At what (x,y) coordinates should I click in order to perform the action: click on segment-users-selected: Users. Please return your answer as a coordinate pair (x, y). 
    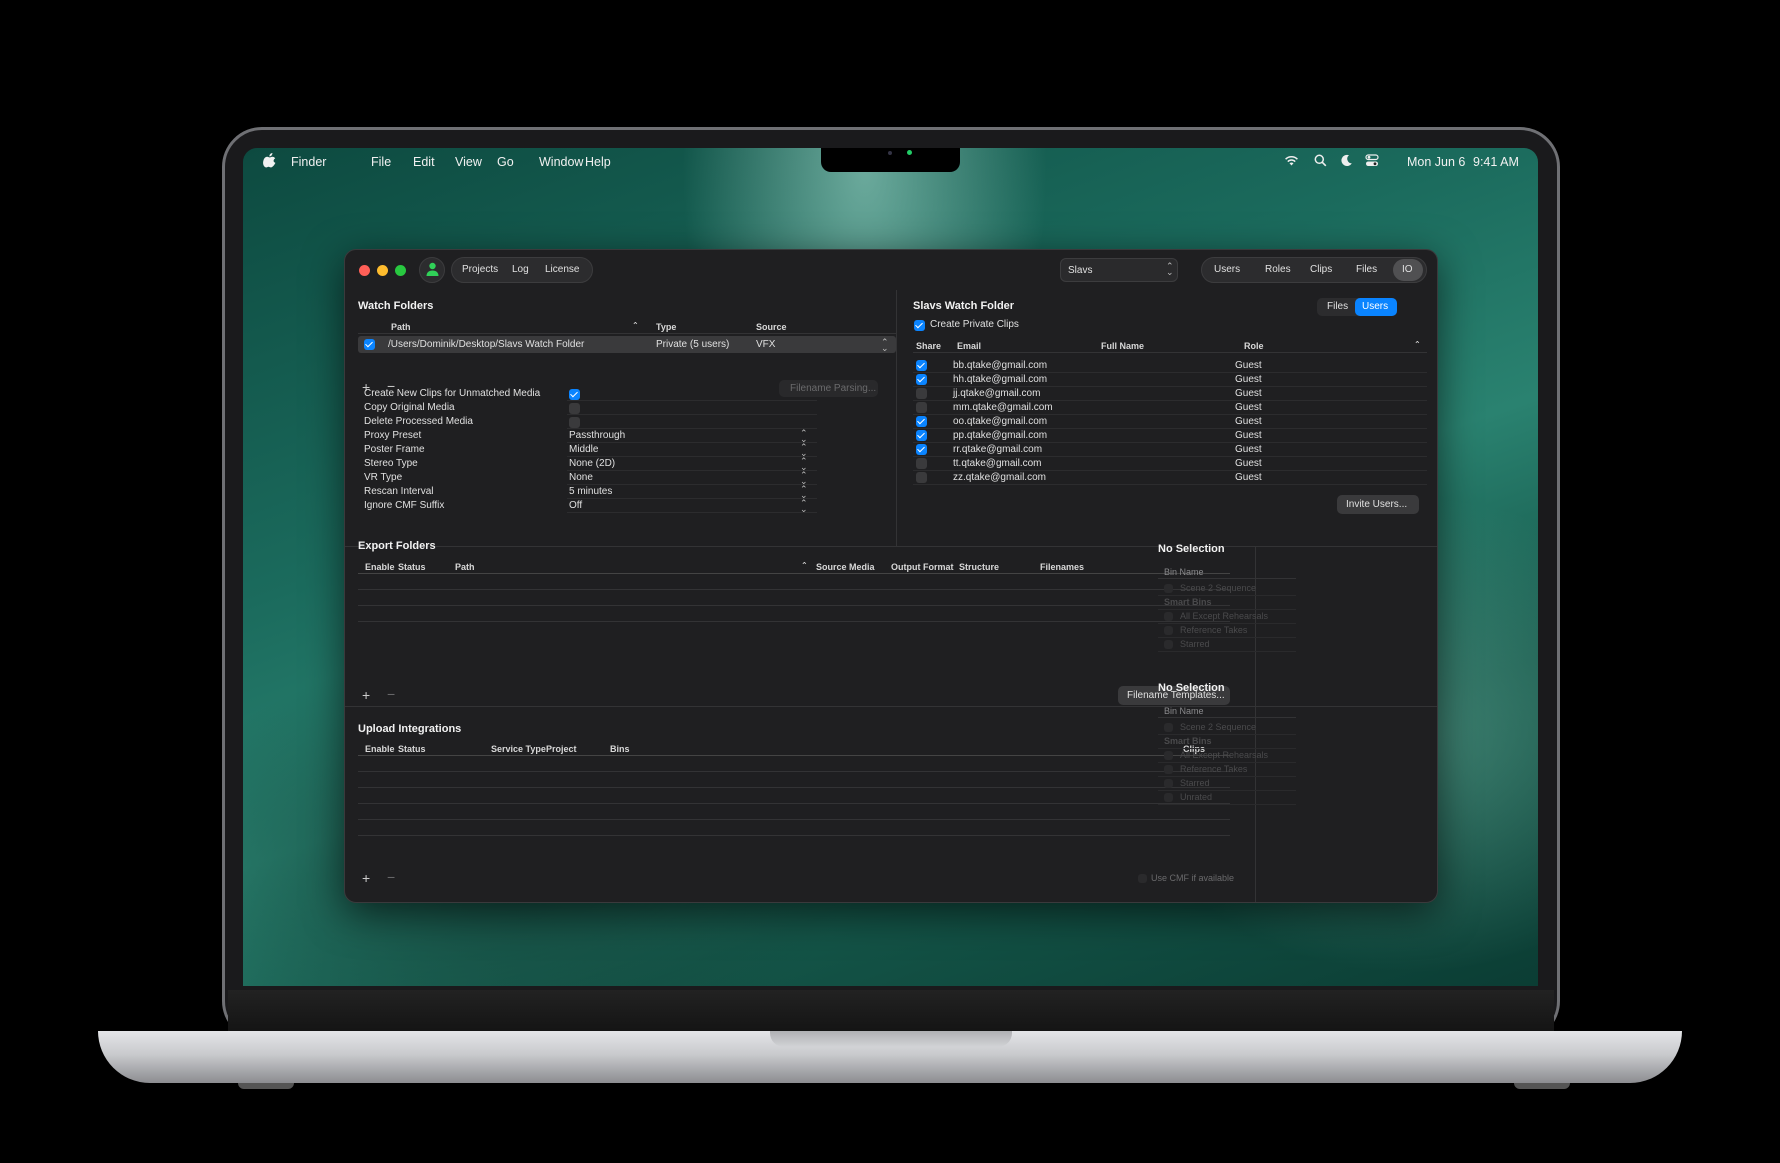
    Looking at the image, I should click on (1376, 307).